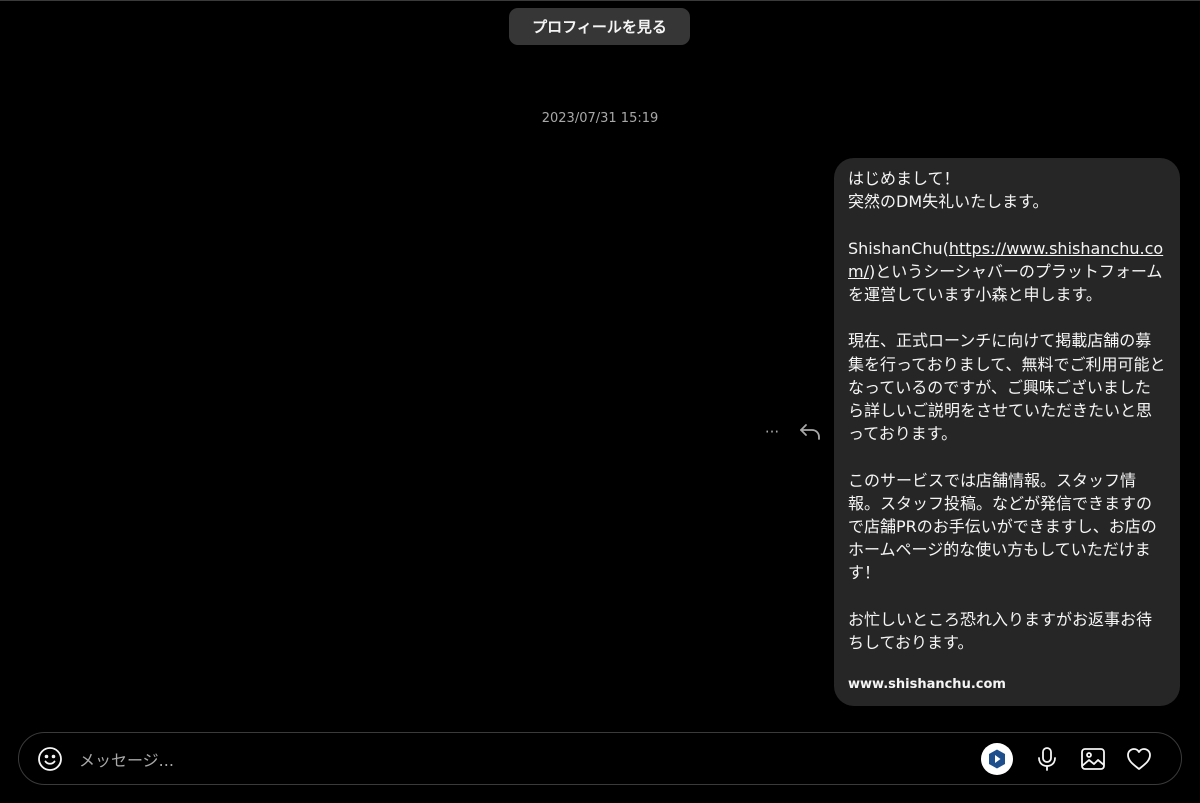 Image resolution: width=1200 pixels, height=803 pixels. I want to click on message-timestamp: 2023/07/31 15:19, so click(600, 118).